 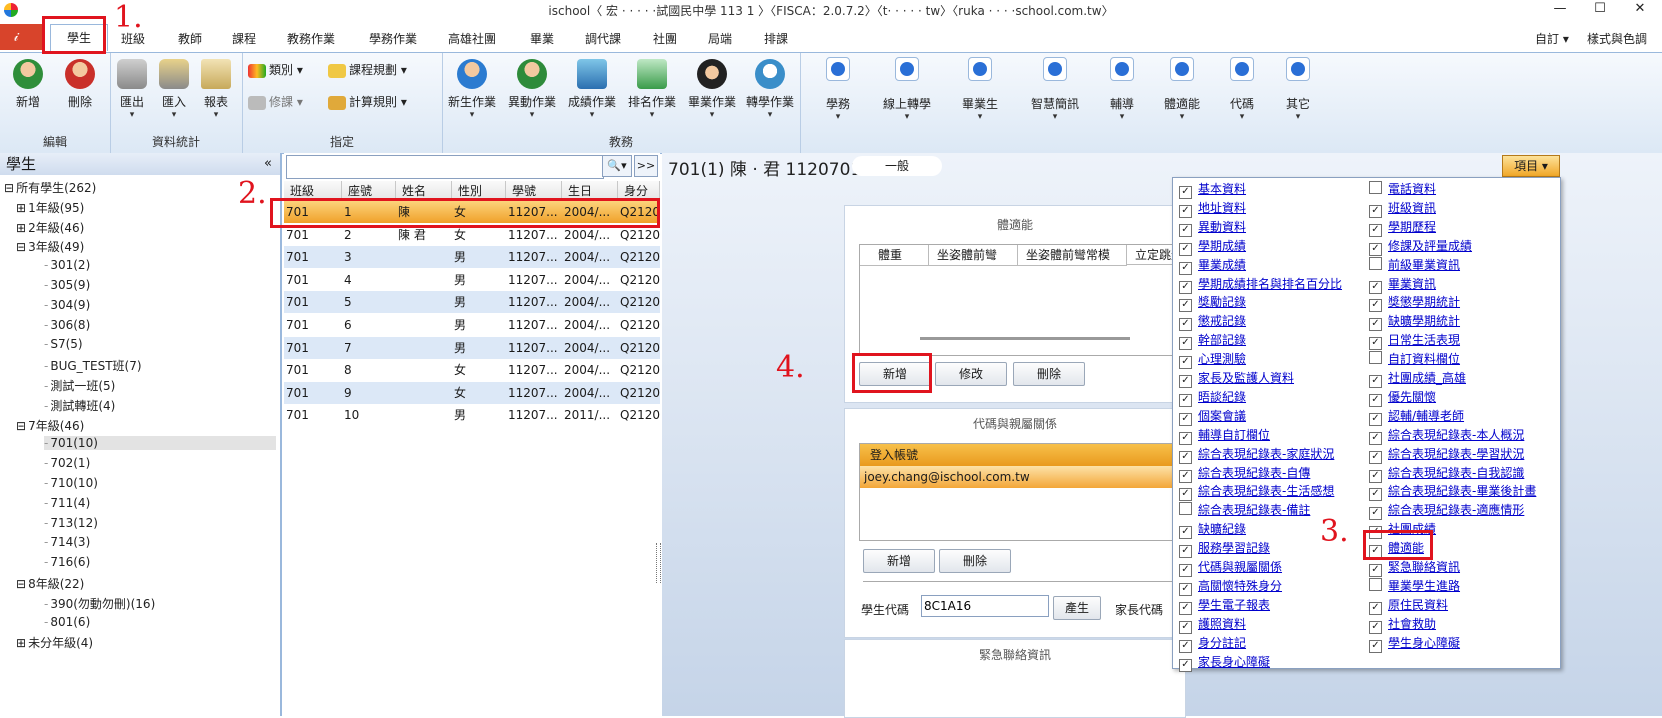 I want to click on maximize-button: ☐, so click(x=1600, y=10).